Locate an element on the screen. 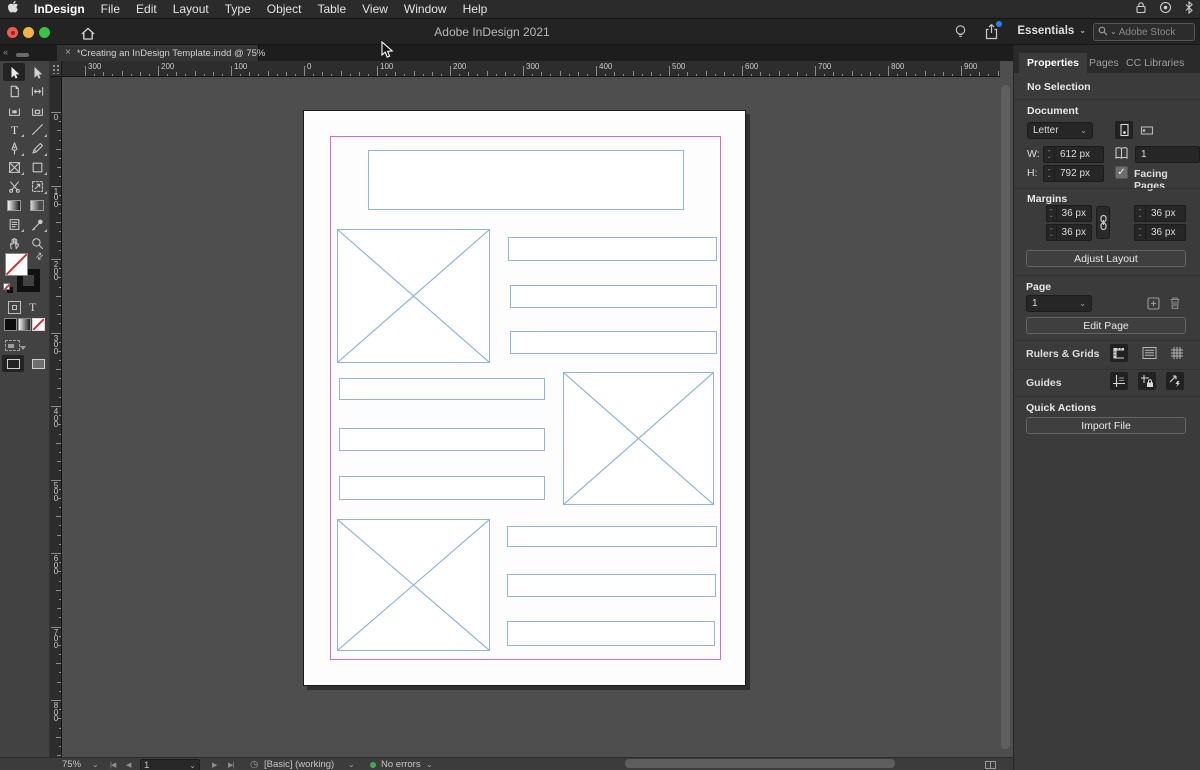  apply-gradient-button is located at coordinates (24, 324).